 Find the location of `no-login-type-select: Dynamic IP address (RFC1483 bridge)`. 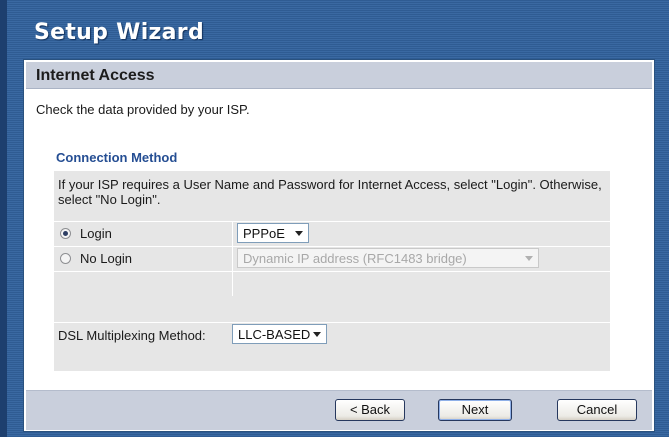

no-login-type-select: Dynamic IP address (RFC1483 bridge) is located at coordinates (388, 258).